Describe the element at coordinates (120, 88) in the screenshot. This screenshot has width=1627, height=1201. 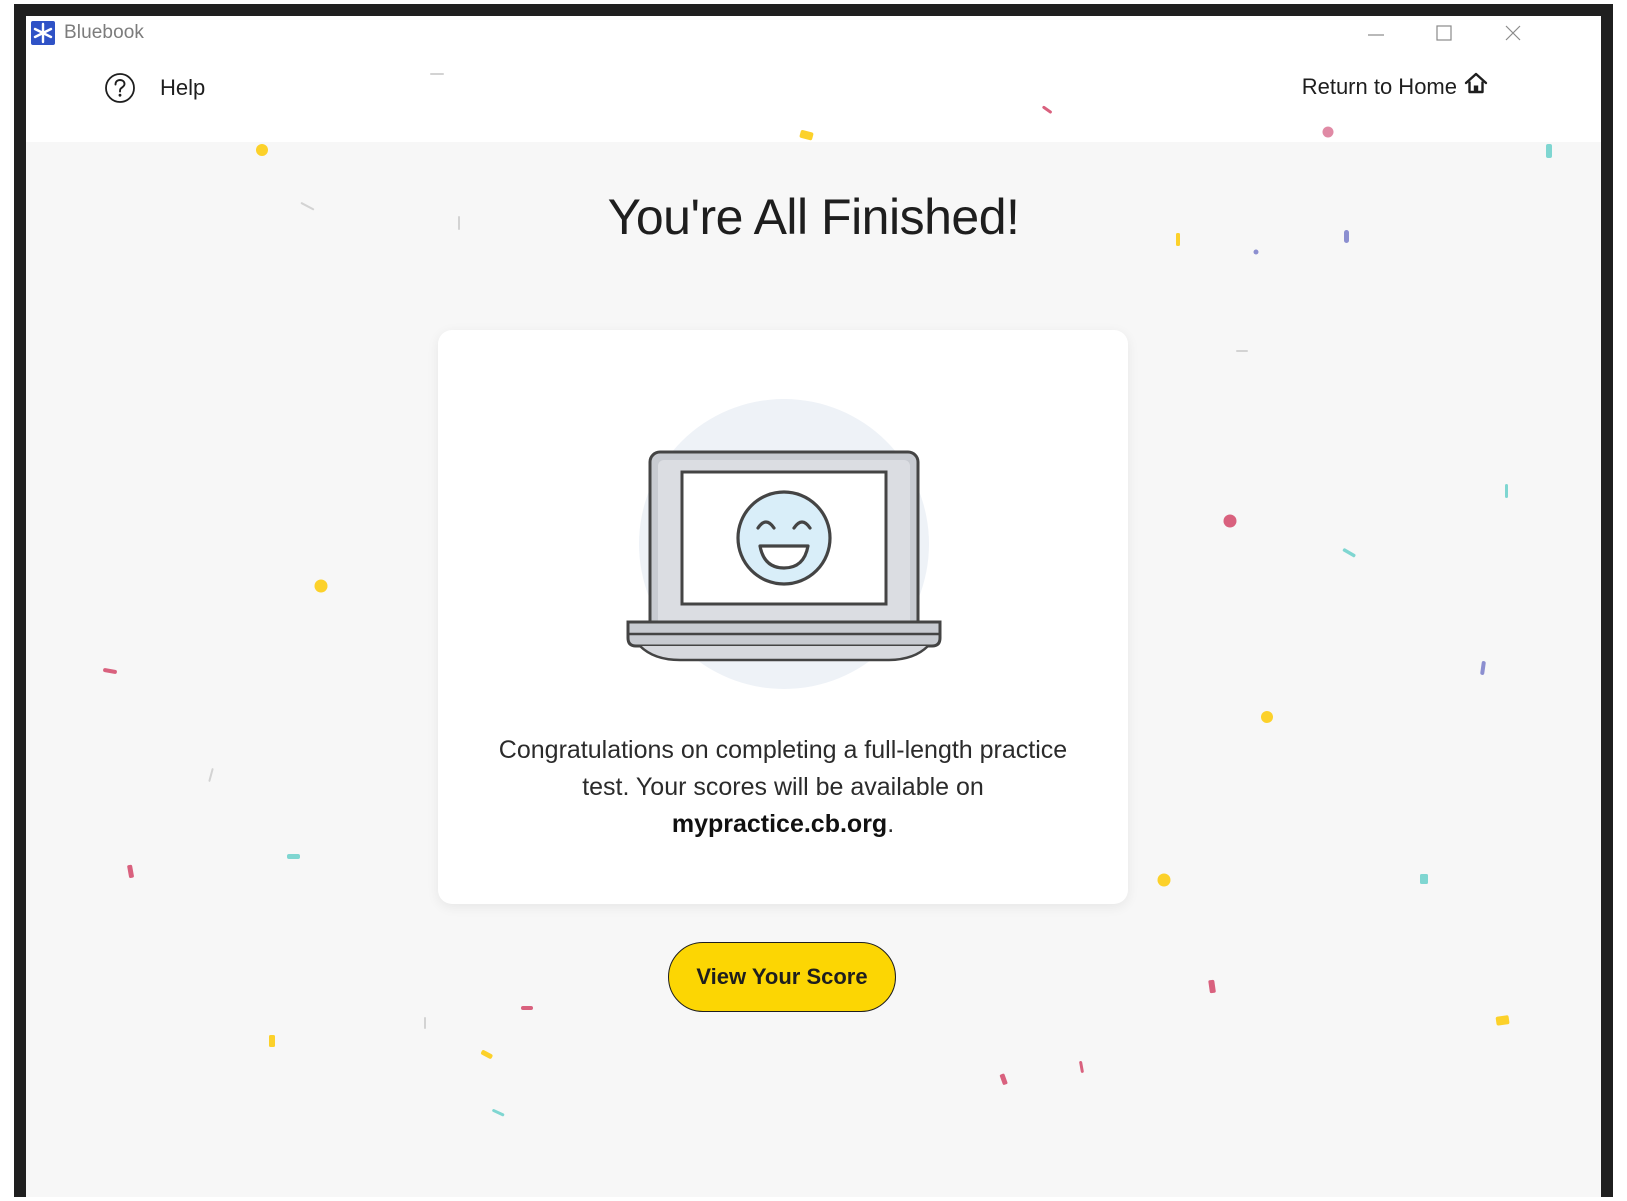
I see `question-circle-icon` at that location.